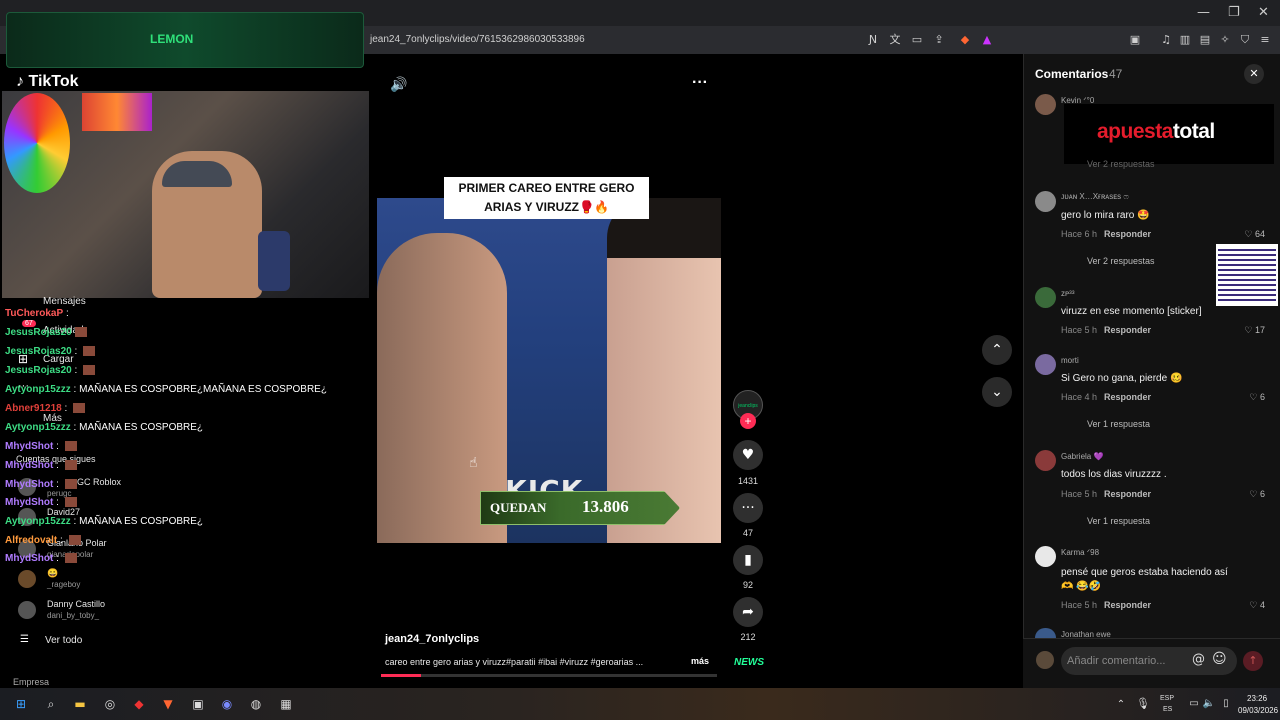  I want to click on windows-start-icon: ⊞, so click(21, 704).